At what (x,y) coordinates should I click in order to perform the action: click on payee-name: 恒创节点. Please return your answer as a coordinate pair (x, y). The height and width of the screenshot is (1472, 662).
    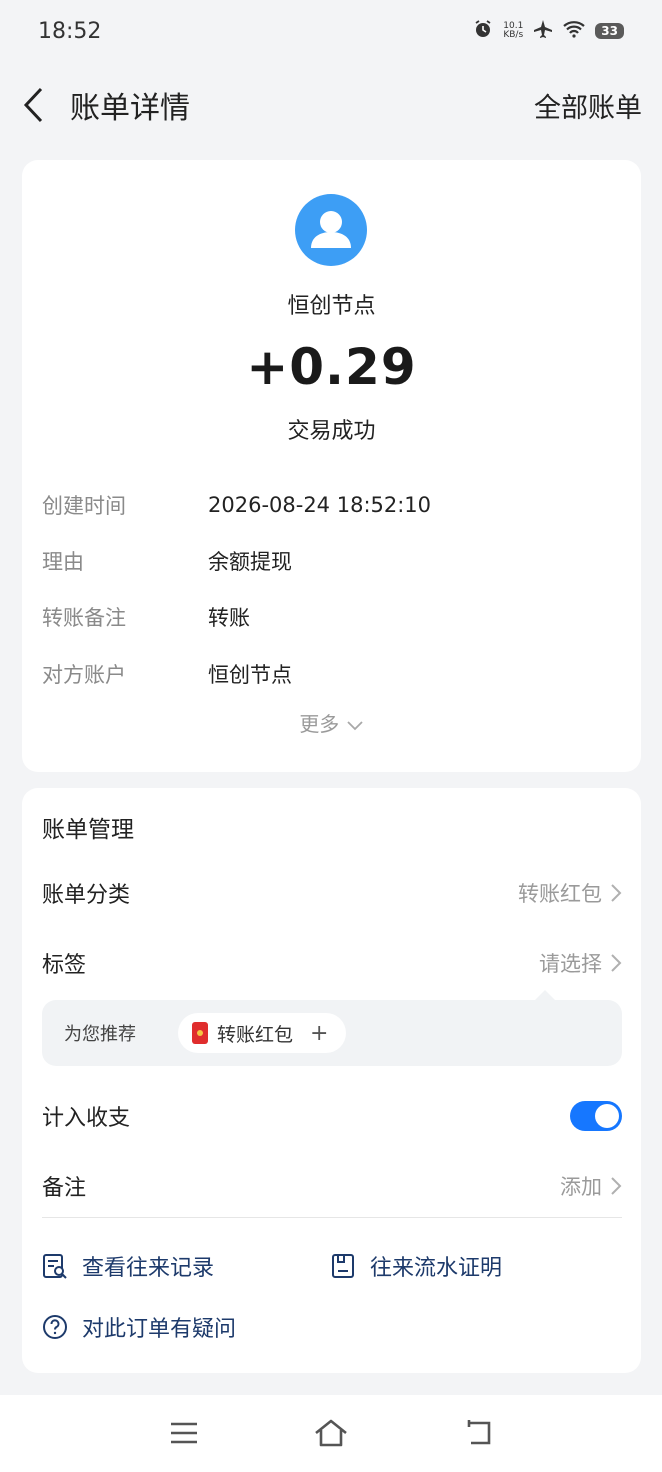
    Looking at the image, I should click on (331, 306).